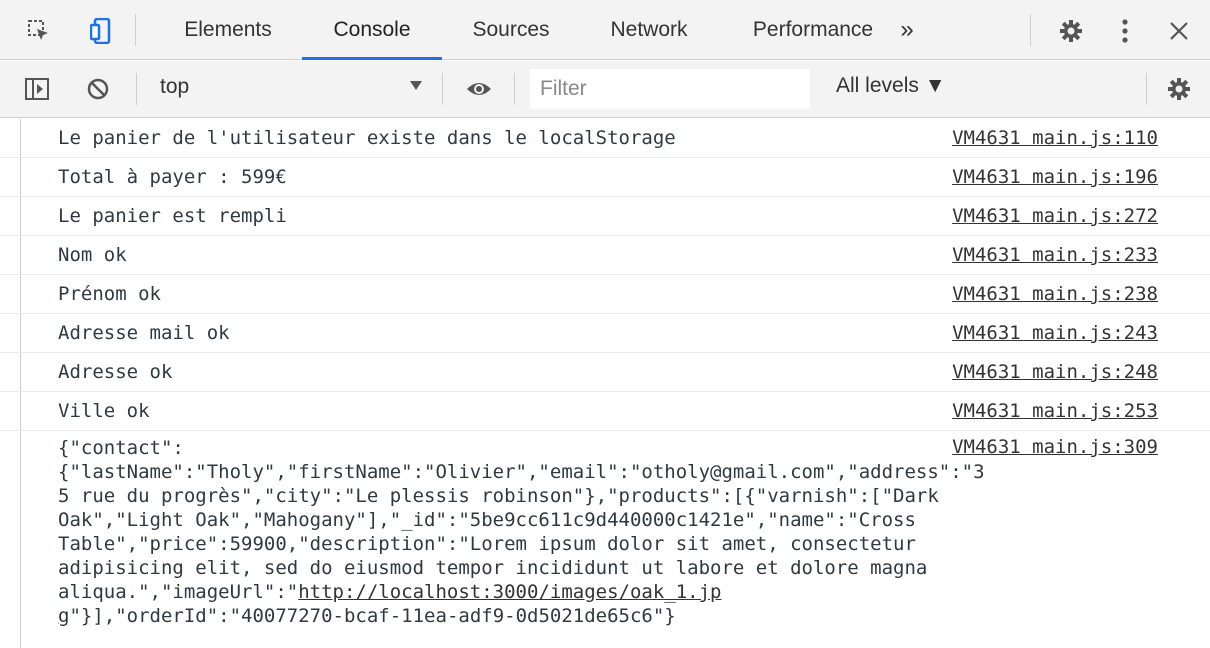  I want to click on execution-context-select: top, so click(174, 87).